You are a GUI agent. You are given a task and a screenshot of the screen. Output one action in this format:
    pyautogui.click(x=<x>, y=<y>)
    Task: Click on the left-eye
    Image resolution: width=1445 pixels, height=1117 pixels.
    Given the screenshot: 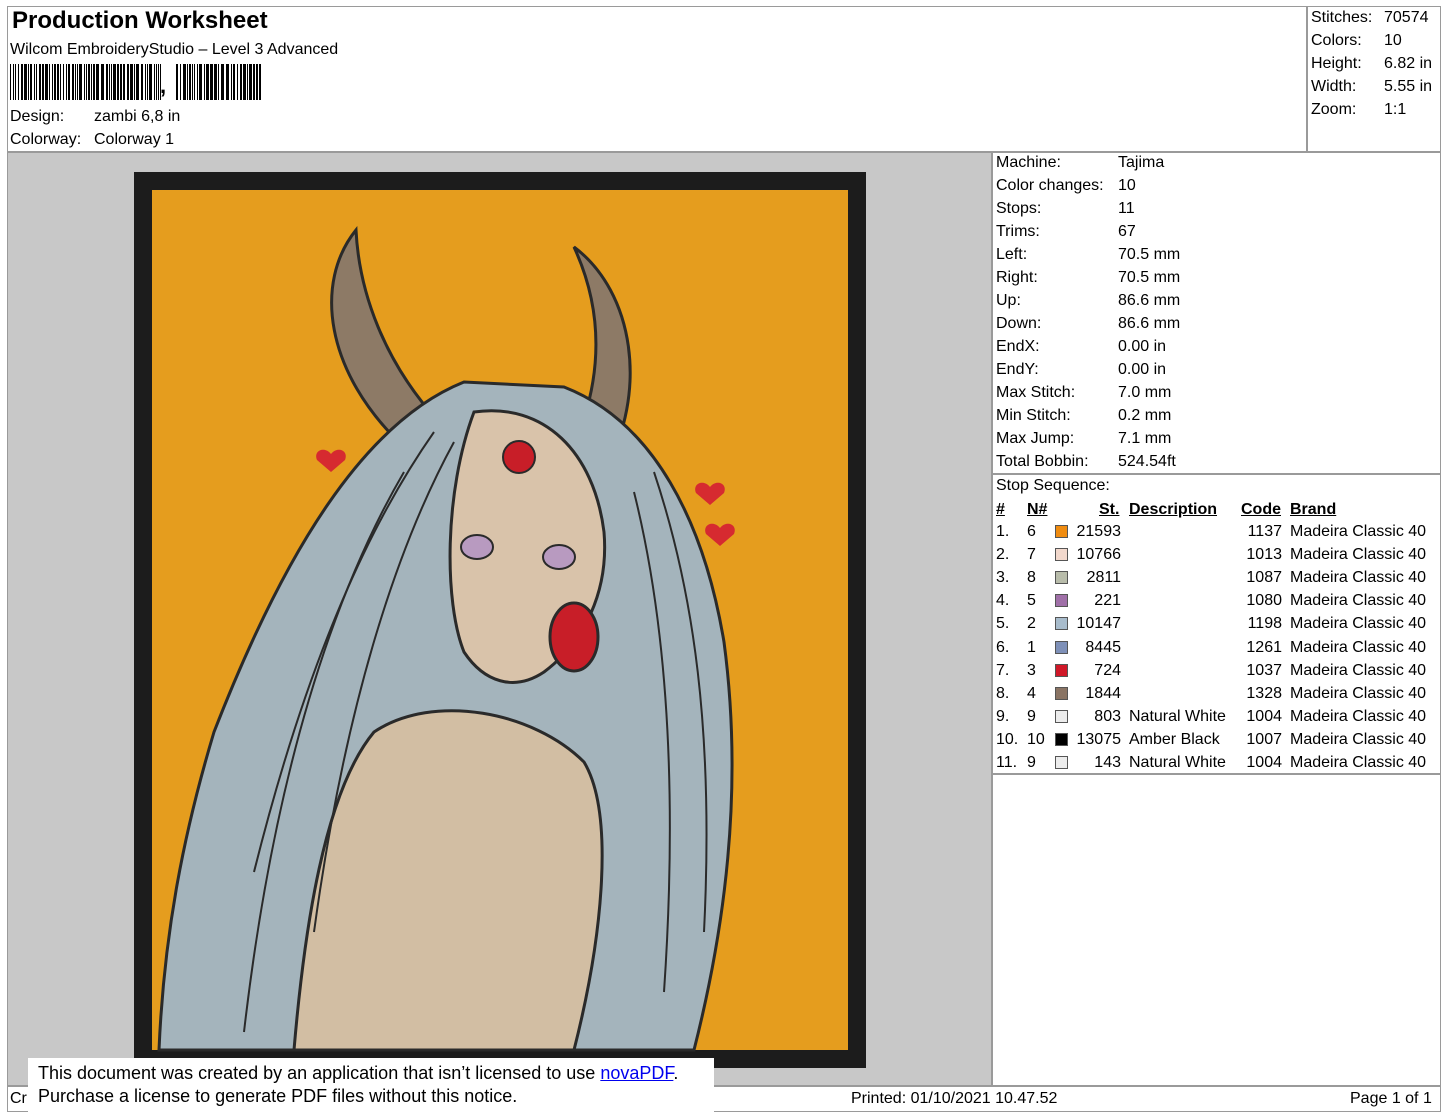 What is the action you would take?
    pyautogui.click(x=477, y=547)
    